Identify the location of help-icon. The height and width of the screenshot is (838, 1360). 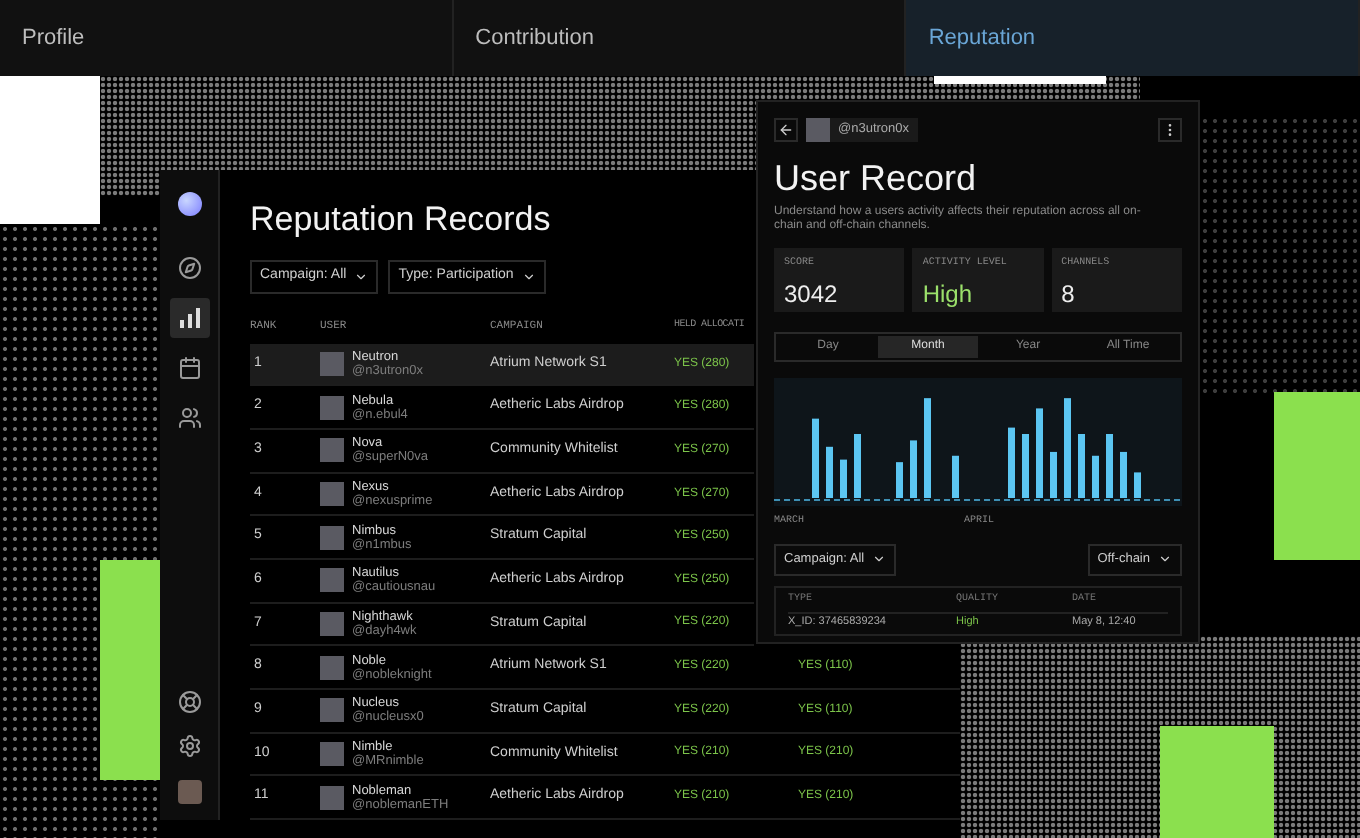
(189, 702).